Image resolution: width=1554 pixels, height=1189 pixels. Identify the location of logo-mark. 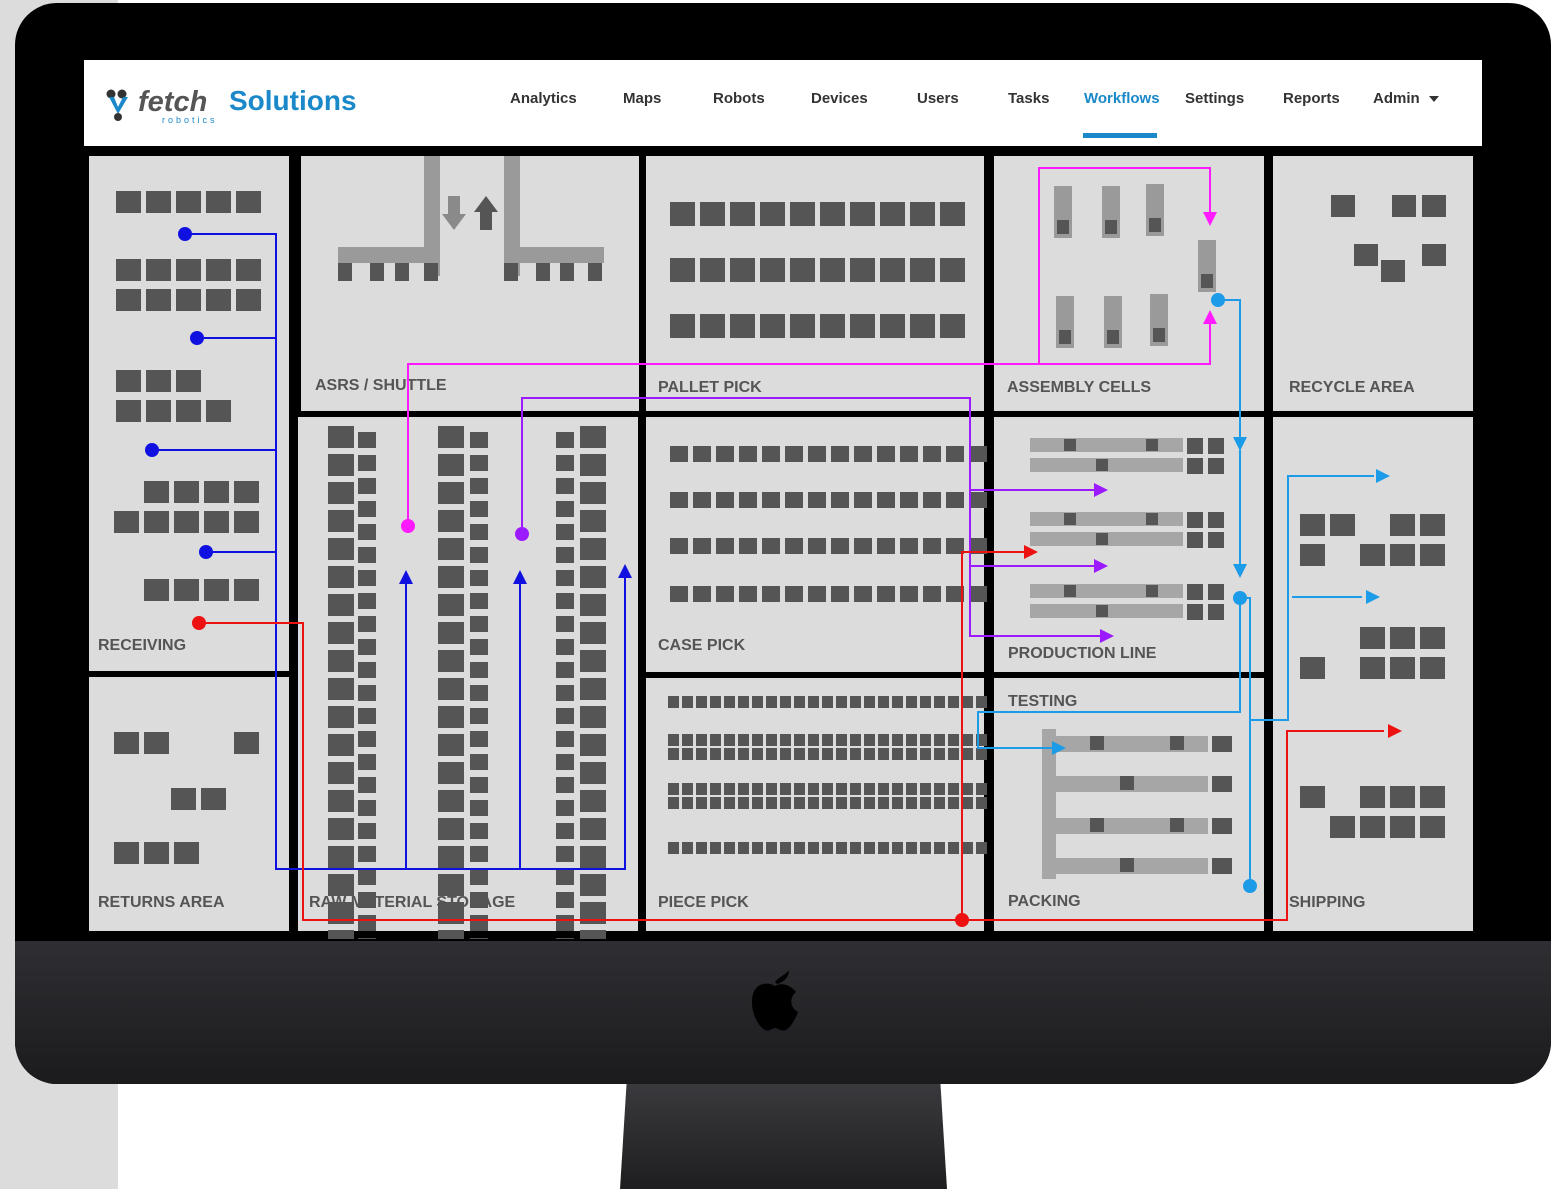
(118, 105).